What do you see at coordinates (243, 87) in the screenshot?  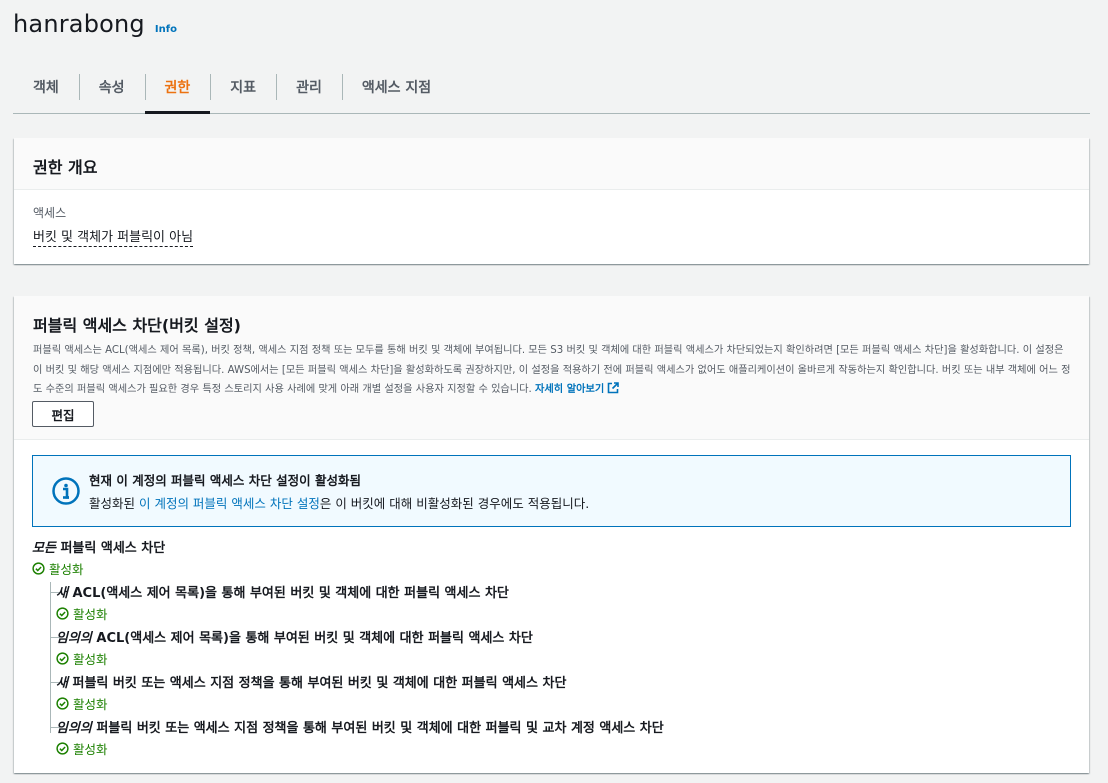 I see `tab-metrics: 지표` at bounding box center [243, 87].